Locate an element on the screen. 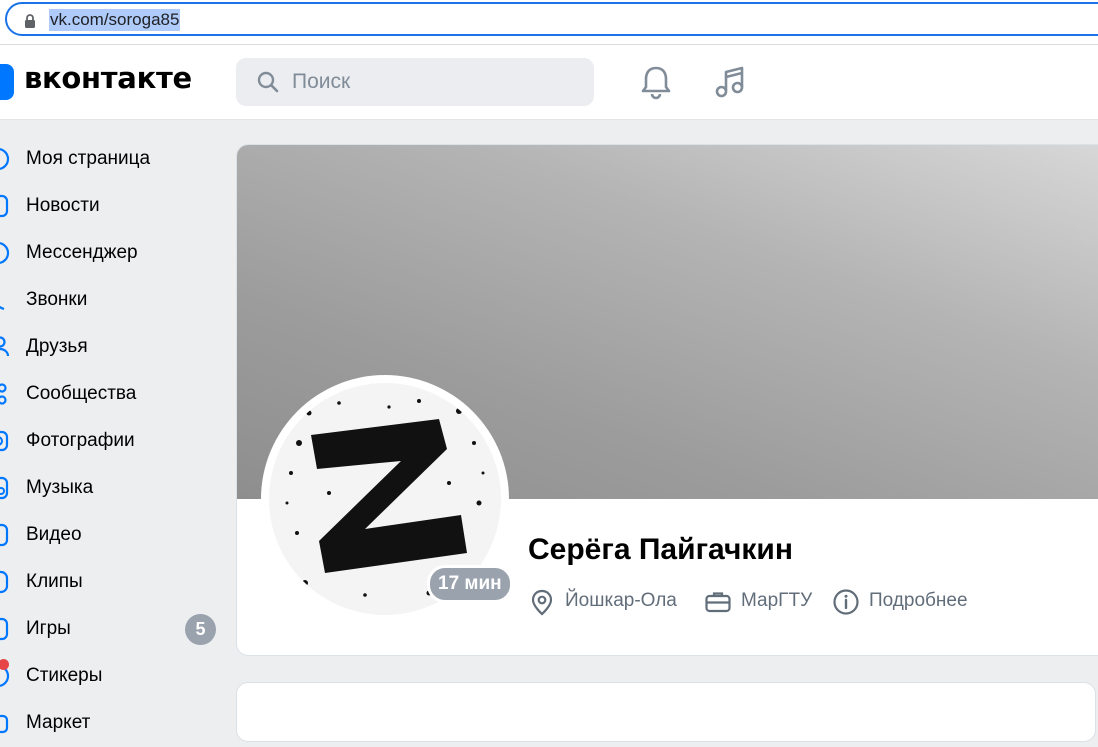  sidebar-item-label: Маркет is located at coordinates (58, 722).